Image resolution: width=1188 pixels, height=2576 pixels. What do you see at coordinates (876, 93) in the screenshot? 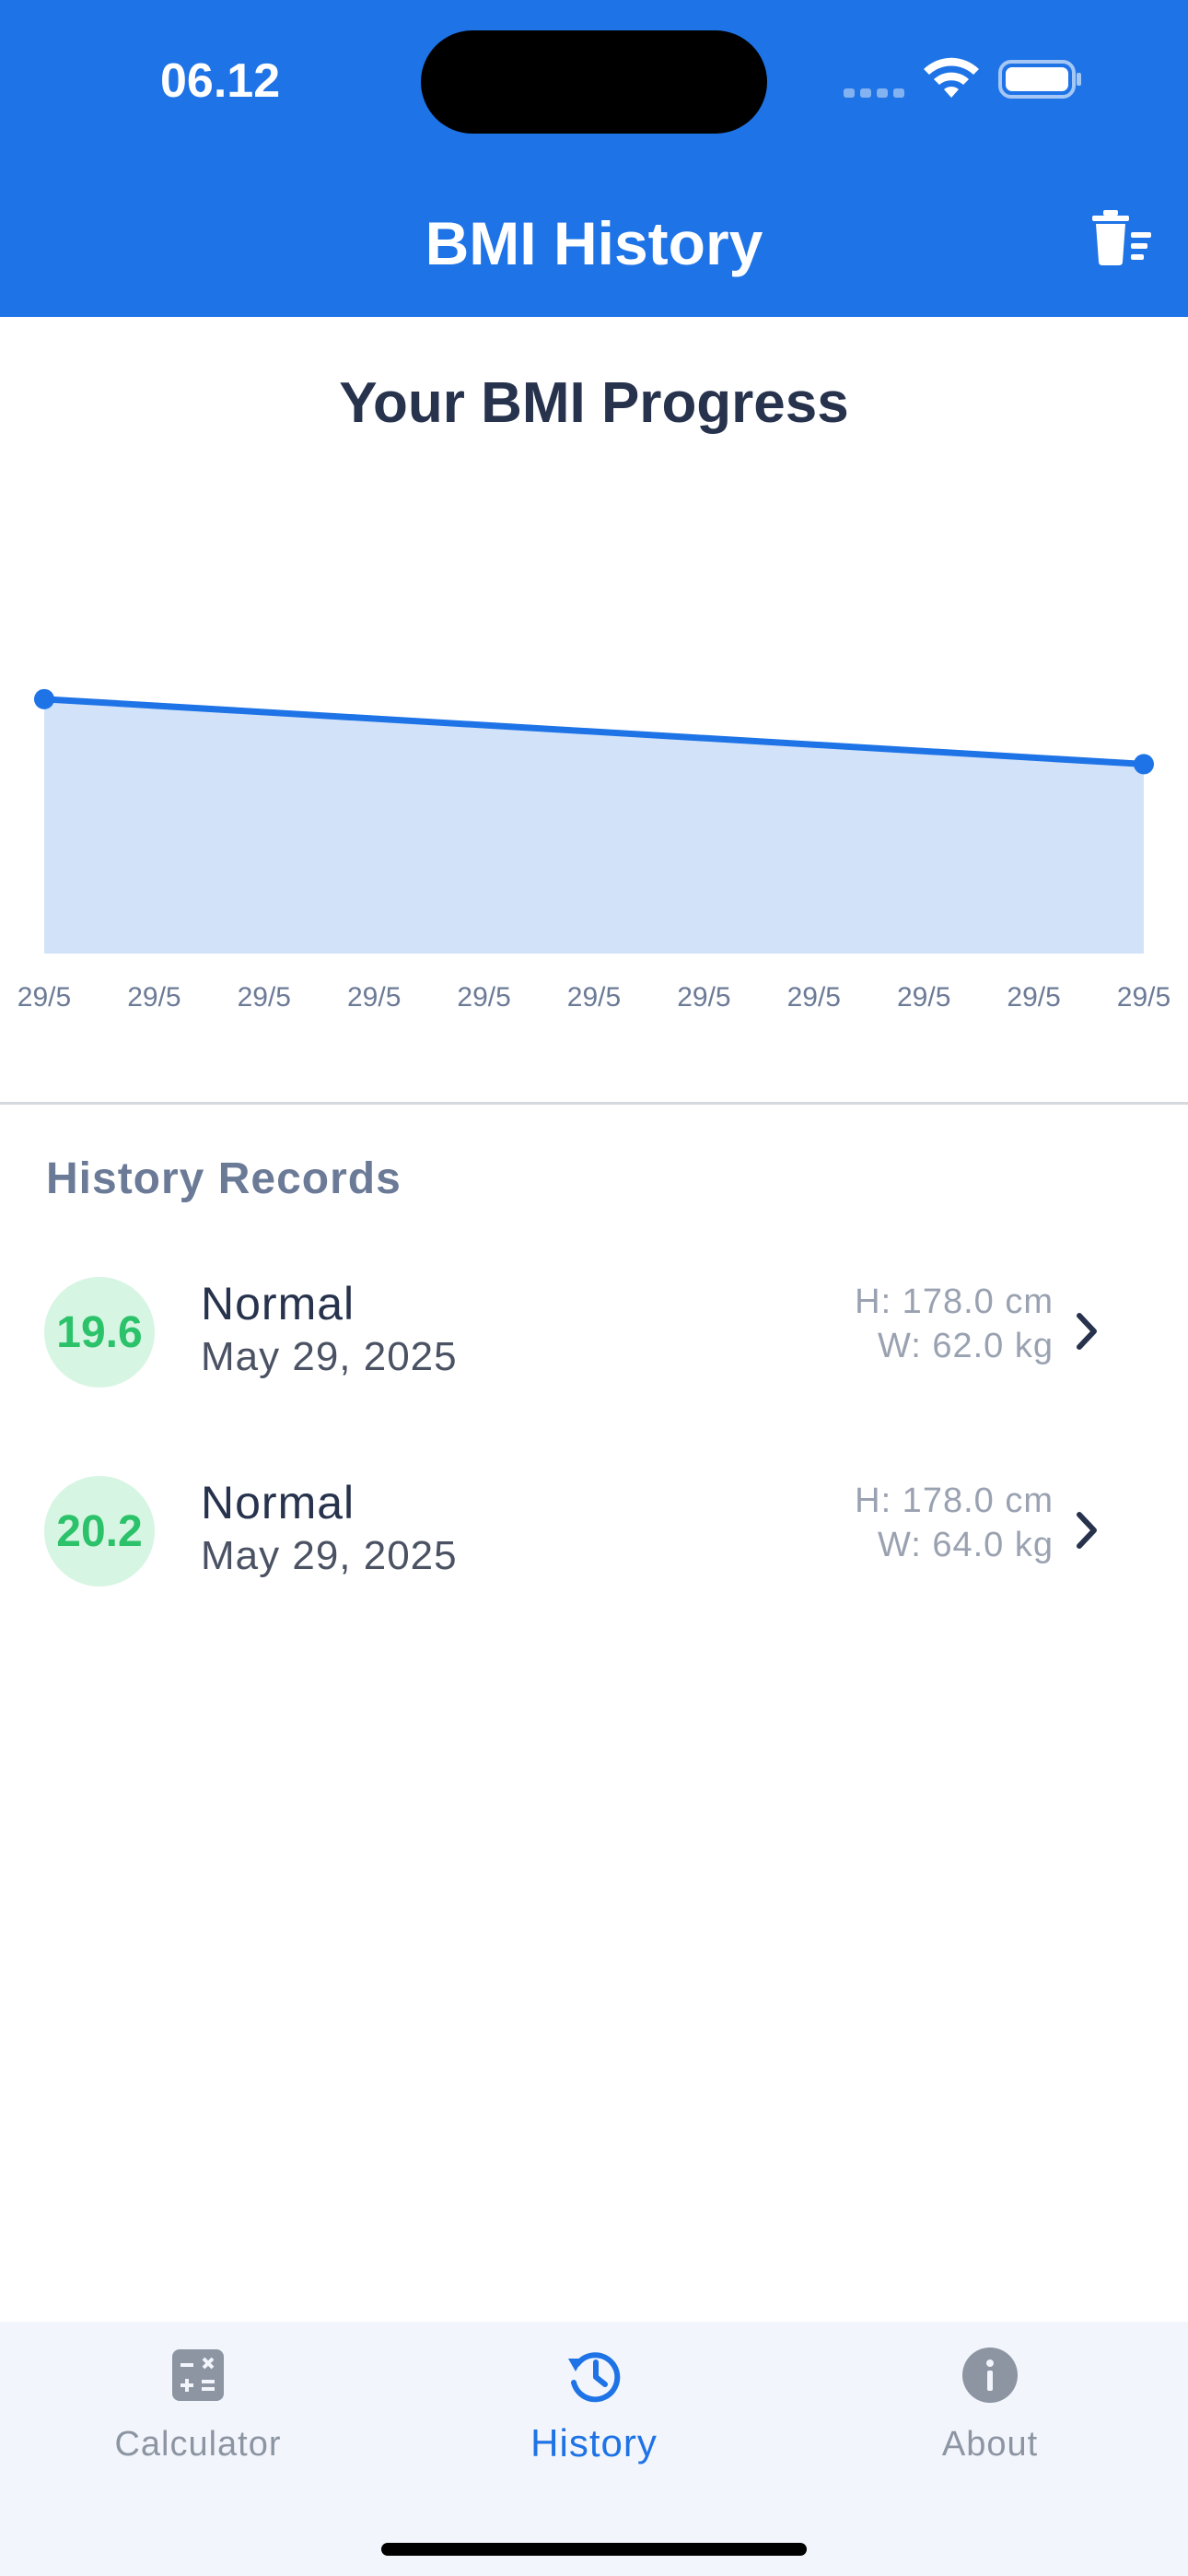
I see `cellular-signal-icon` at bounding box center [876, 93].